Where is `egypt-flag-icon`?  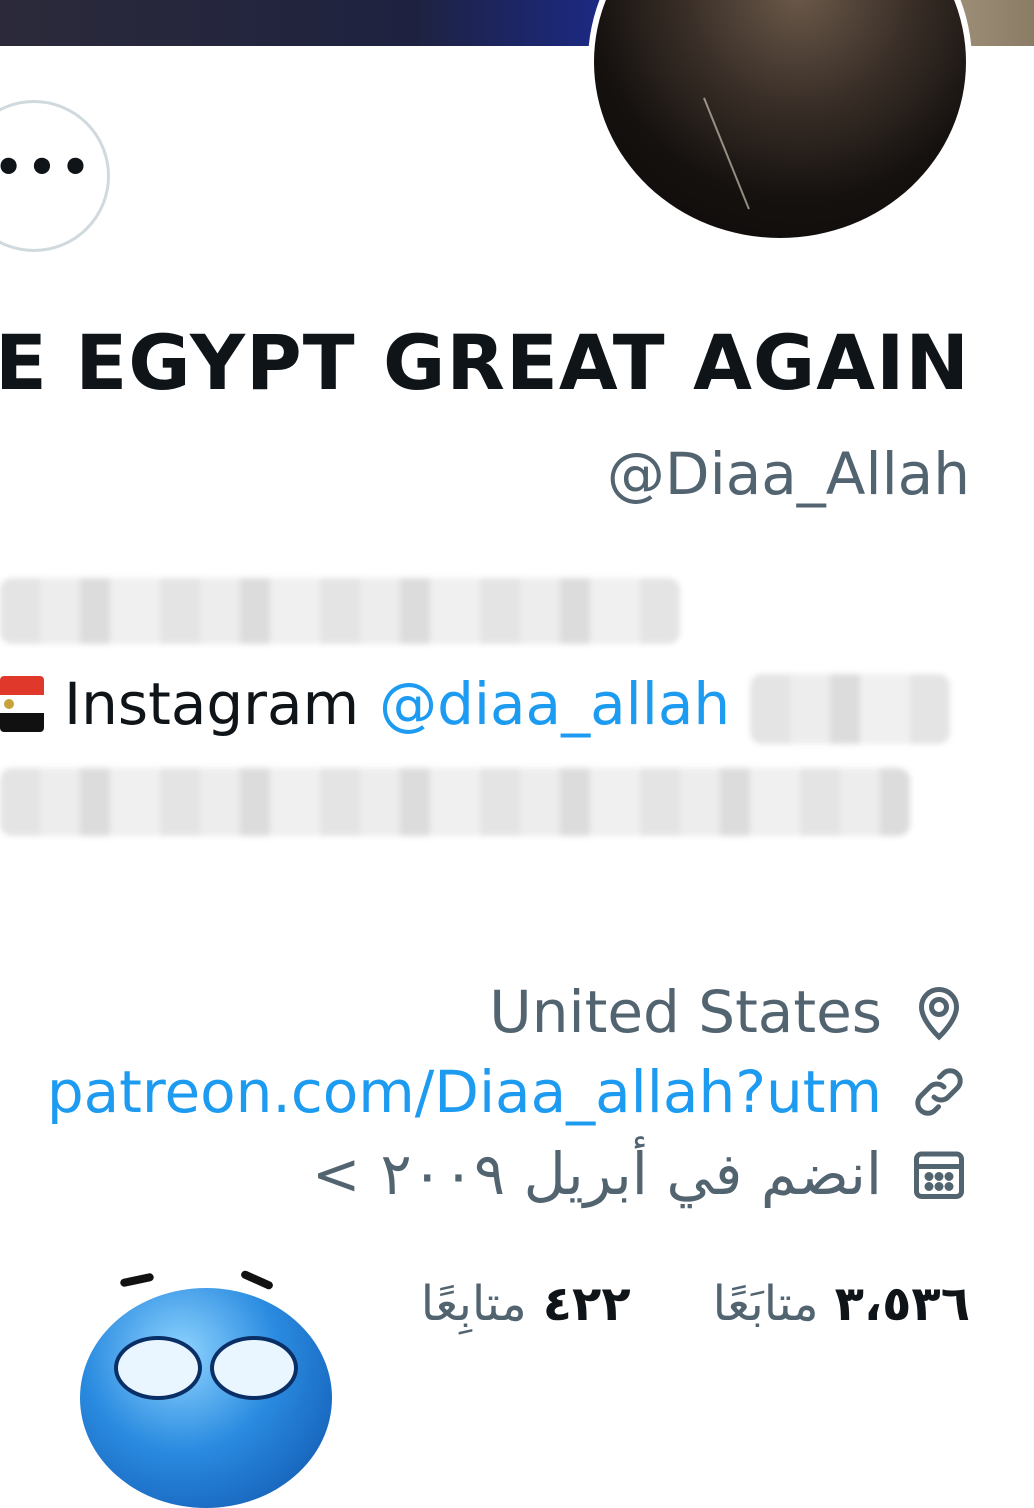
egypt-flag-icon is located at coordinates (22, 704).